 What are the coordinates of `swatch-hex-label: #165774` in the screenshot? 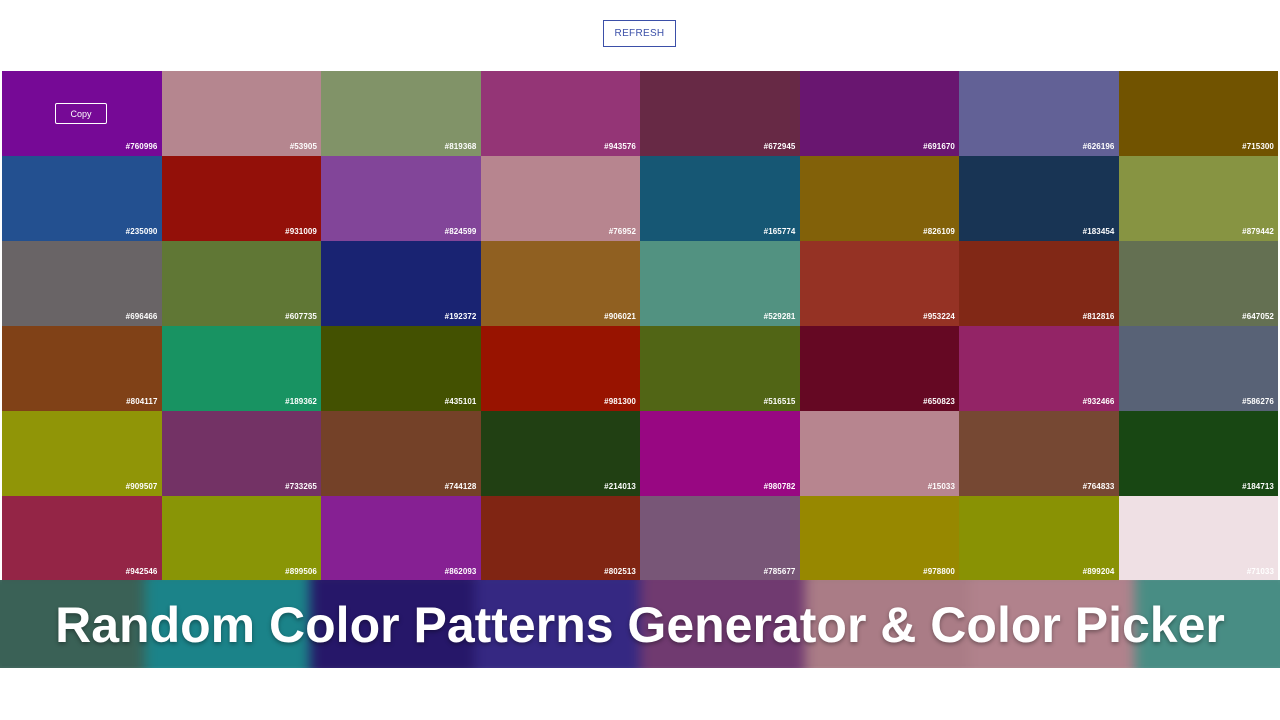 It's located at (779, 231).